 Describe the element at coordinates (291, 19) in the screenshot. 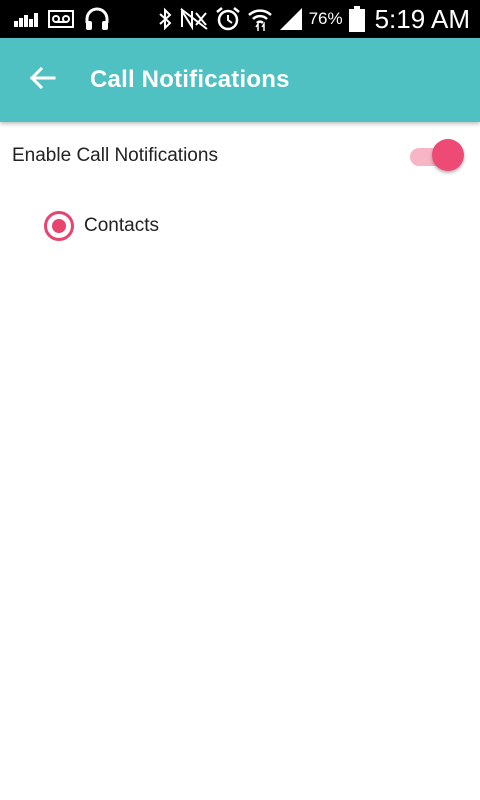

I see `cell-signal-icon` at that location.